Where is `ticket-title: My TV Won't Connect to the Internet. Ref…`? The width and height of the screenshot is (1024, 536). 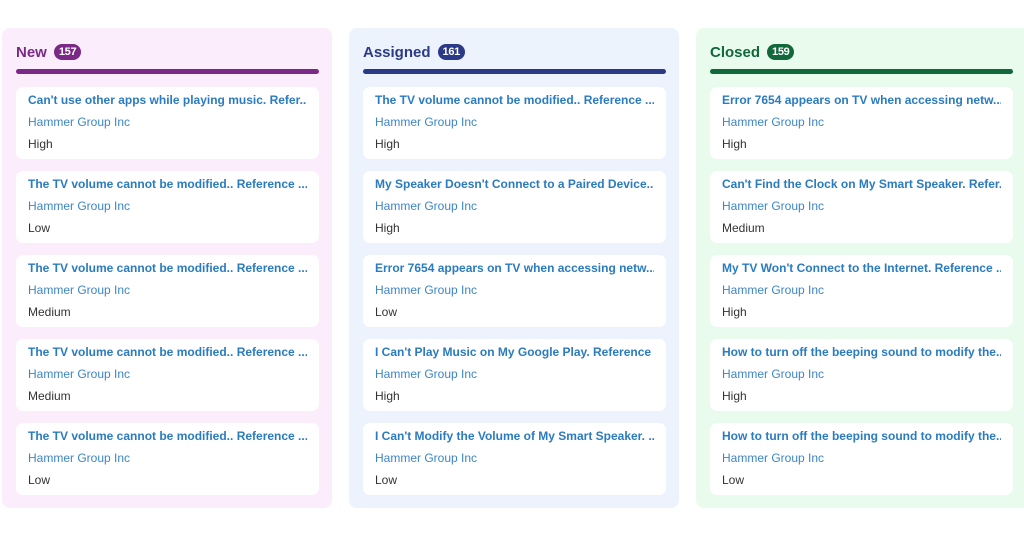 ticket-title: My TV Won't Connect to the Internet. Ref… is located at coordinates (861, 268).